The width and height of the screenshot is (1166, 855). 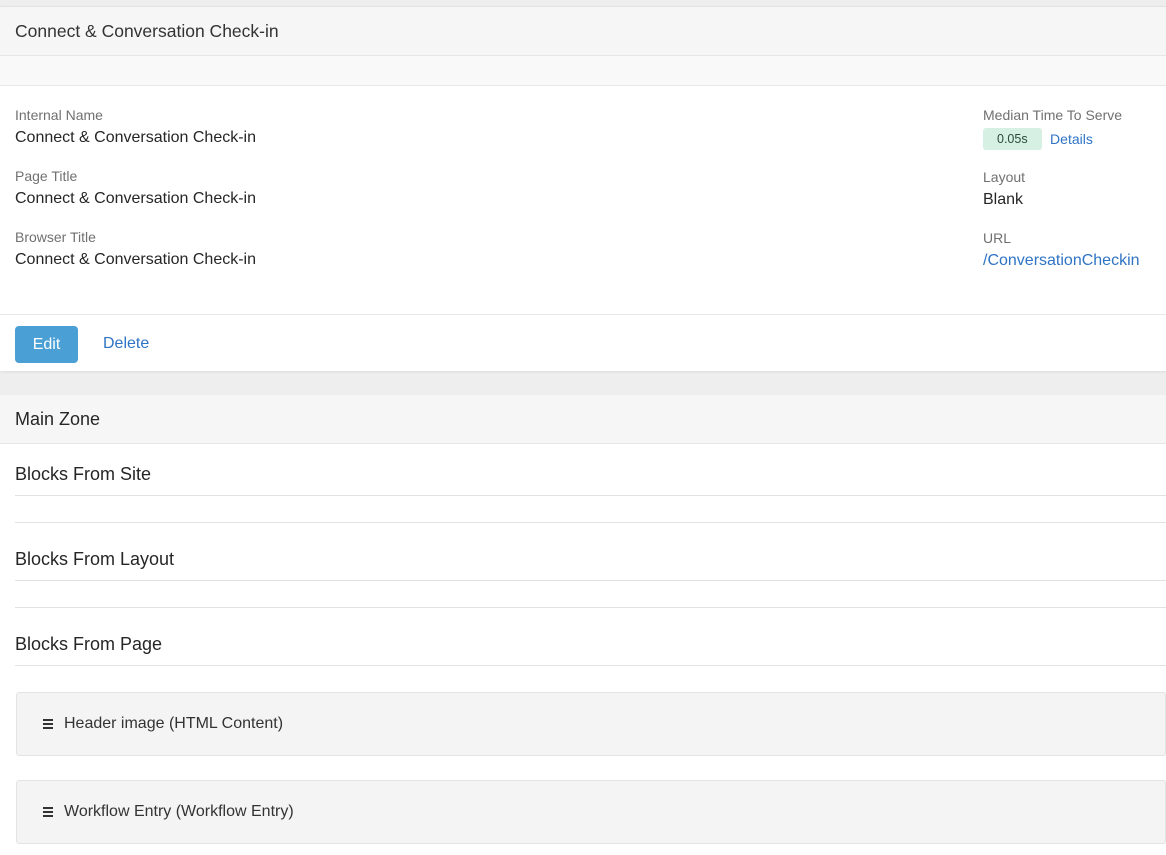 What do you see at coordinates (46, 176) in the screenshot?
I see `page-title-label: Page Title` at bounding box center [46, 176].